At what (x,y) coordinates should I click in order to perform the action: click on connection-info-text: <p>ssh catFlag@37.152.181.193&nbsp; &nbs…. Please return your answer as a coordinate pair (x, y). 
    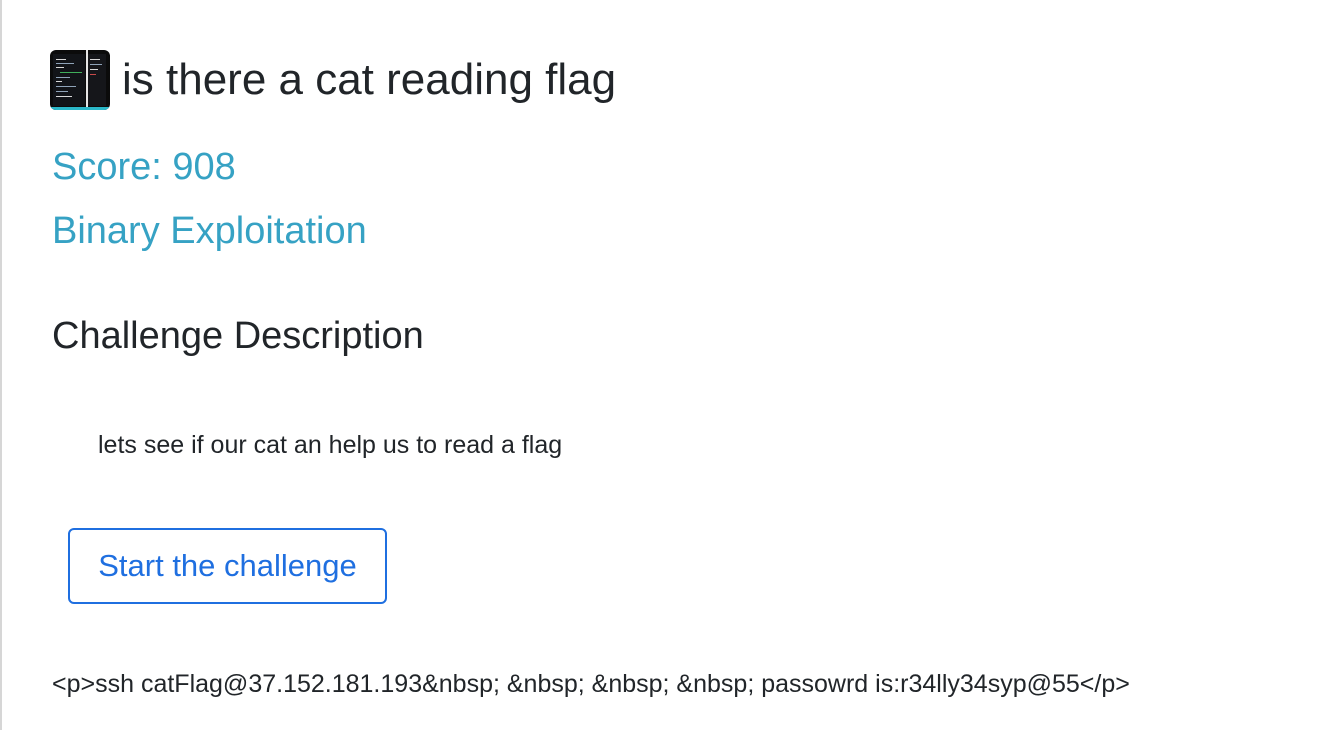
    Looking at the image, I should click on (591, 684).